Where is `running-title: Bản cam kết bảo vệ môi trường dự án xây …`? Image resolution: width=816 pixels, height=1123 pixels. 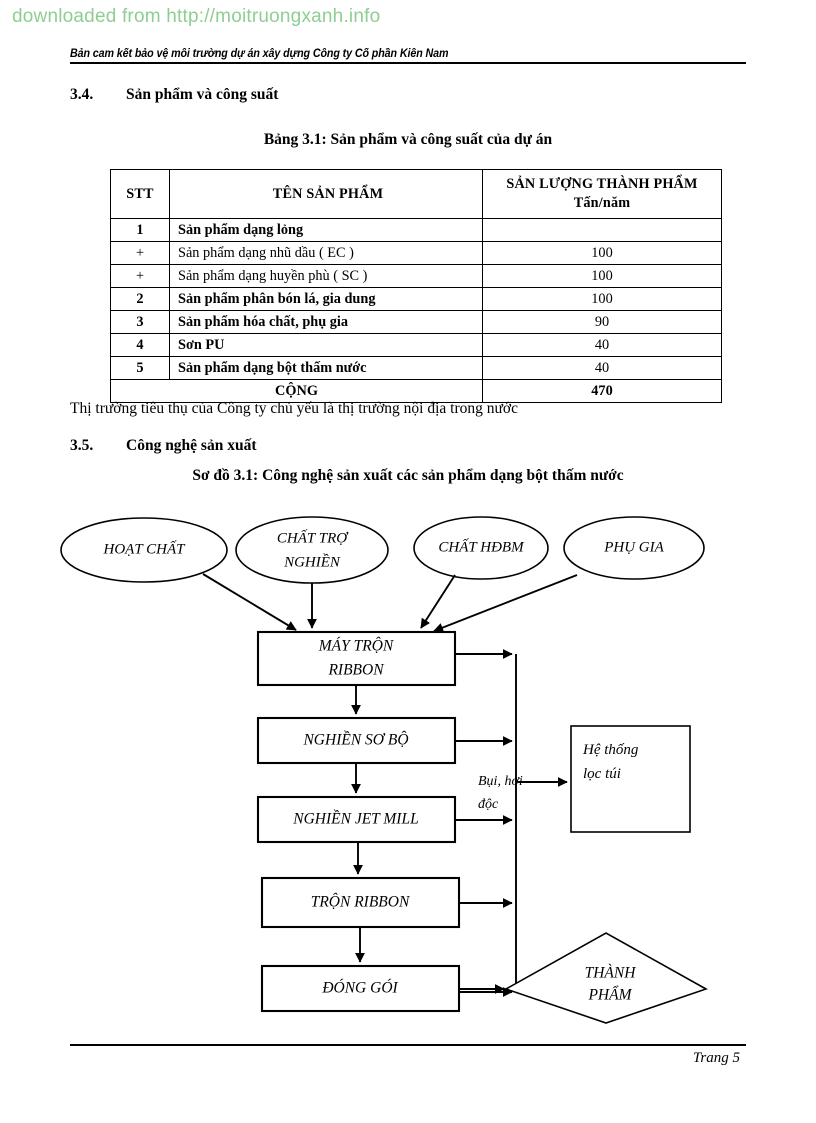
running-title: Bản cam kết bảo vệ môi trường dự án xây … is located at coordinates (259, 54).